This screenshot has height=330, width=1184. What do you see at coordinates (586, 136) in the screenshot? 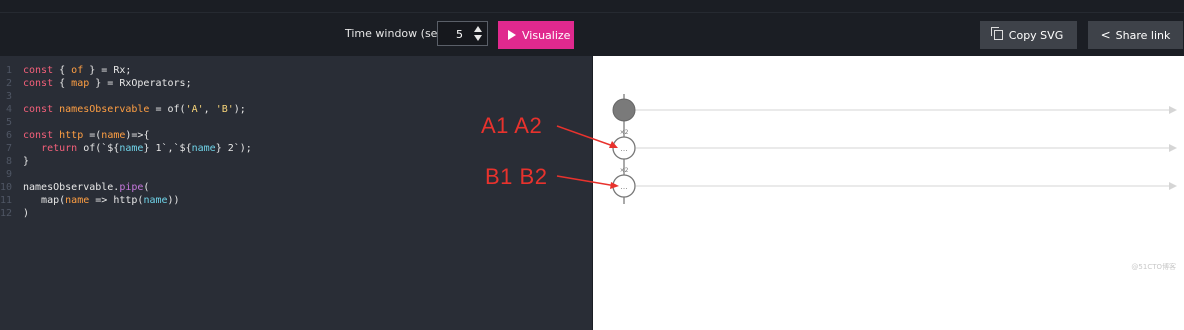
I see `annotation-arrow-a` at bounding box center [586, 136].